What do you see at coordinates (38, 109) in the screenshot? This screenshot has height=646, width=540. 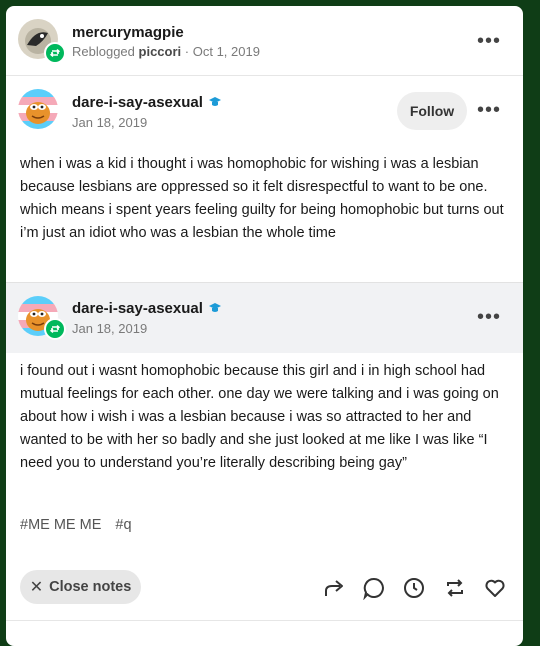 I see `original-avatar` at bounding box center [38, 109].